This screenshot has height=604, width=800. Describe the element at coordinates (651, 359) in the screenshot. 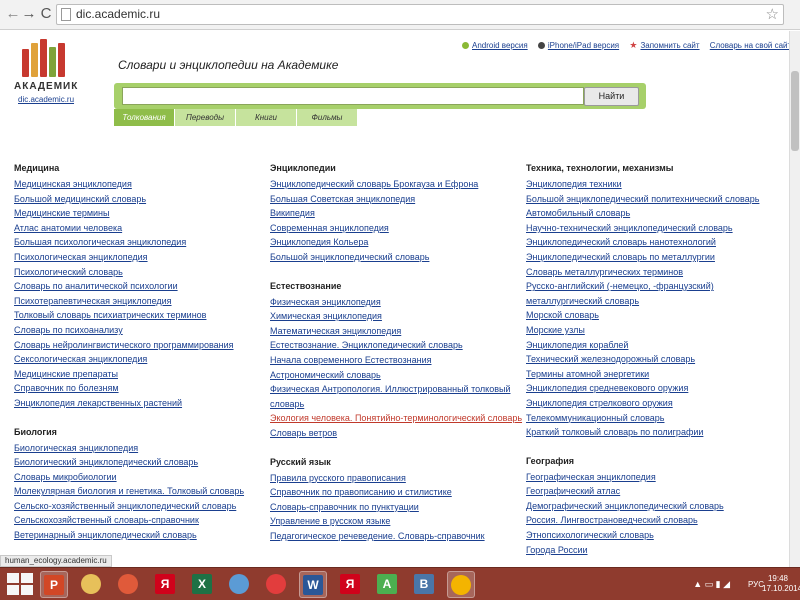

I see `dictionary-link: Технический железнодорожный словарь` at that location.